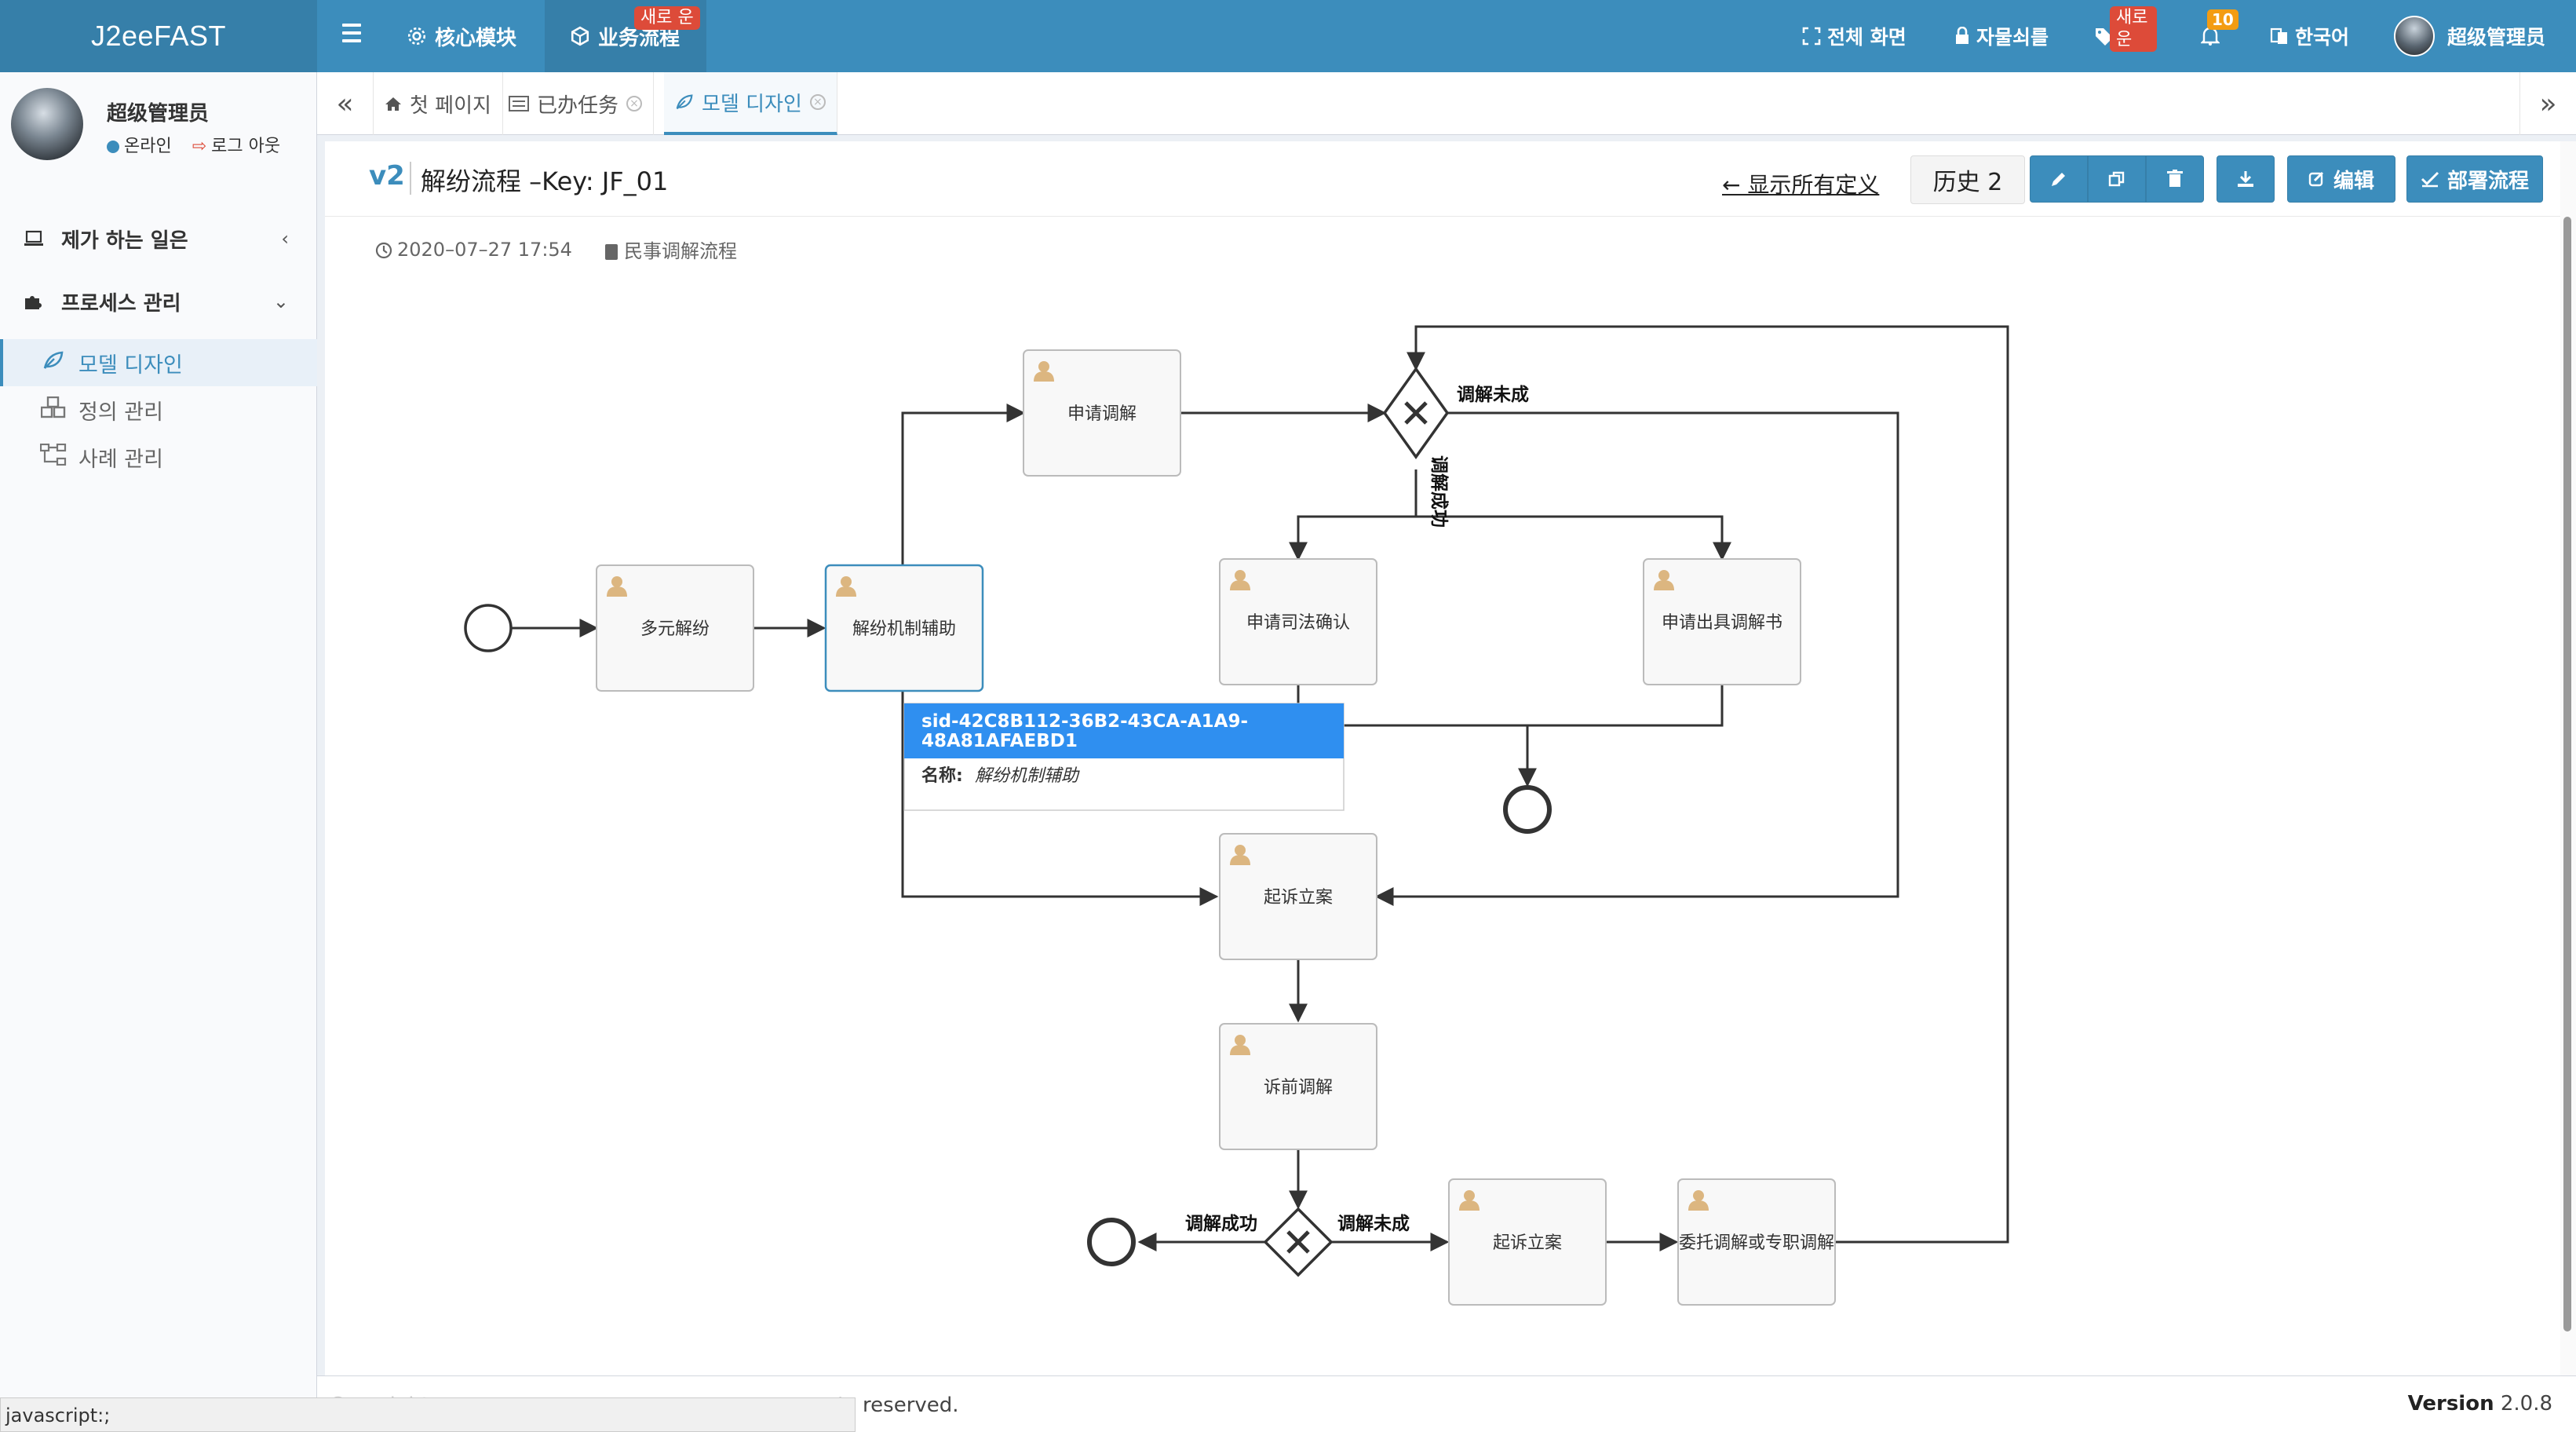 This screenshot has height=1432, width=2576. What do you see at coordinates (113, 147) in the screenshot?
I see `online-dot-icon` at bounding box center [113, 147].